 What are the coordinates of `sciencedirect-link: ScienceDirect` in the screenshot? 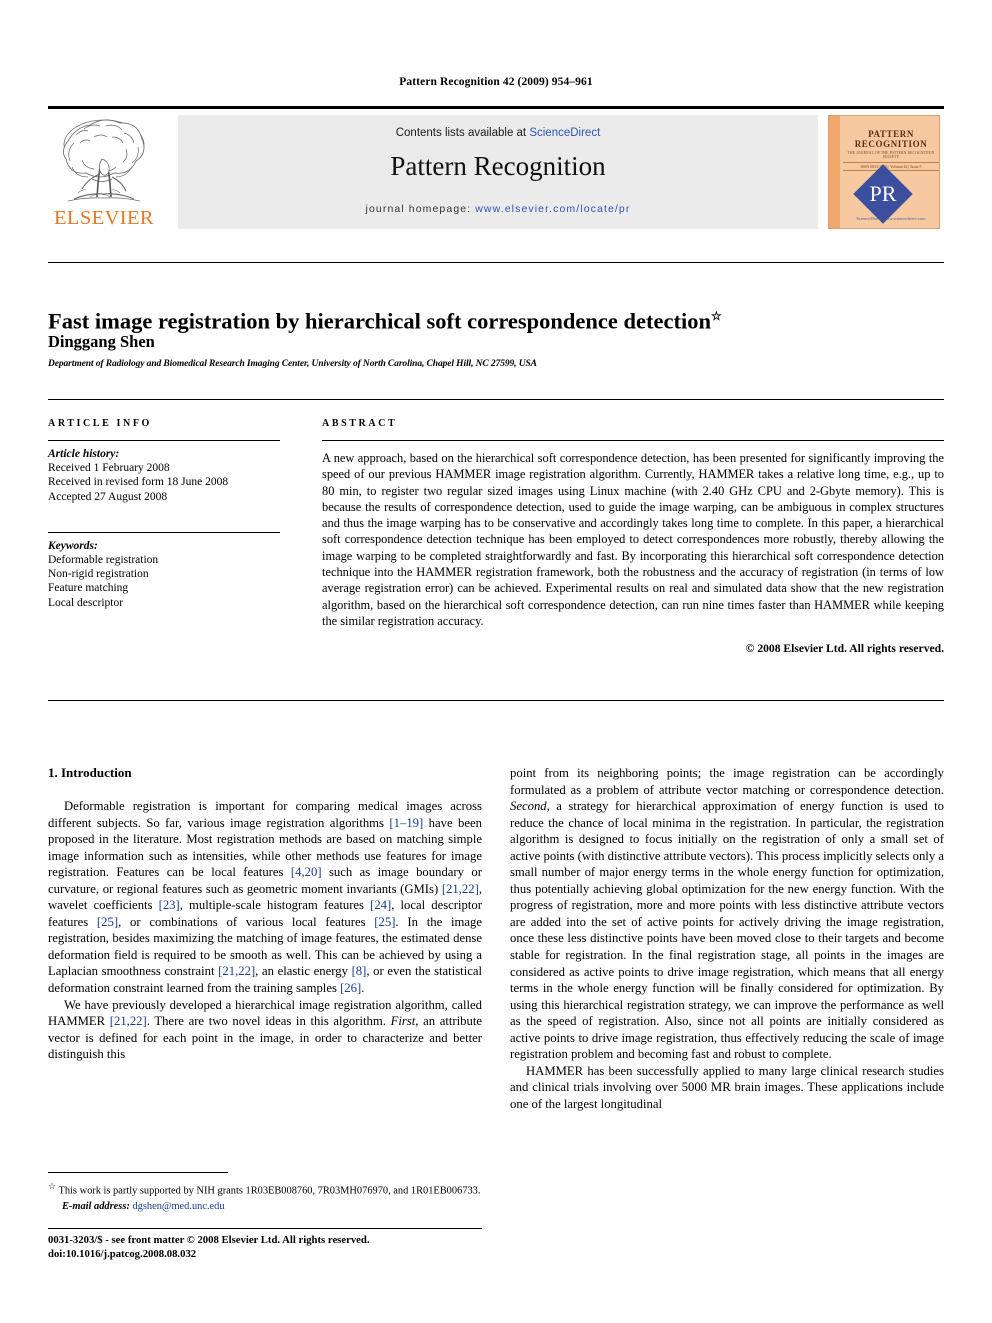 It's located at (564, 133).